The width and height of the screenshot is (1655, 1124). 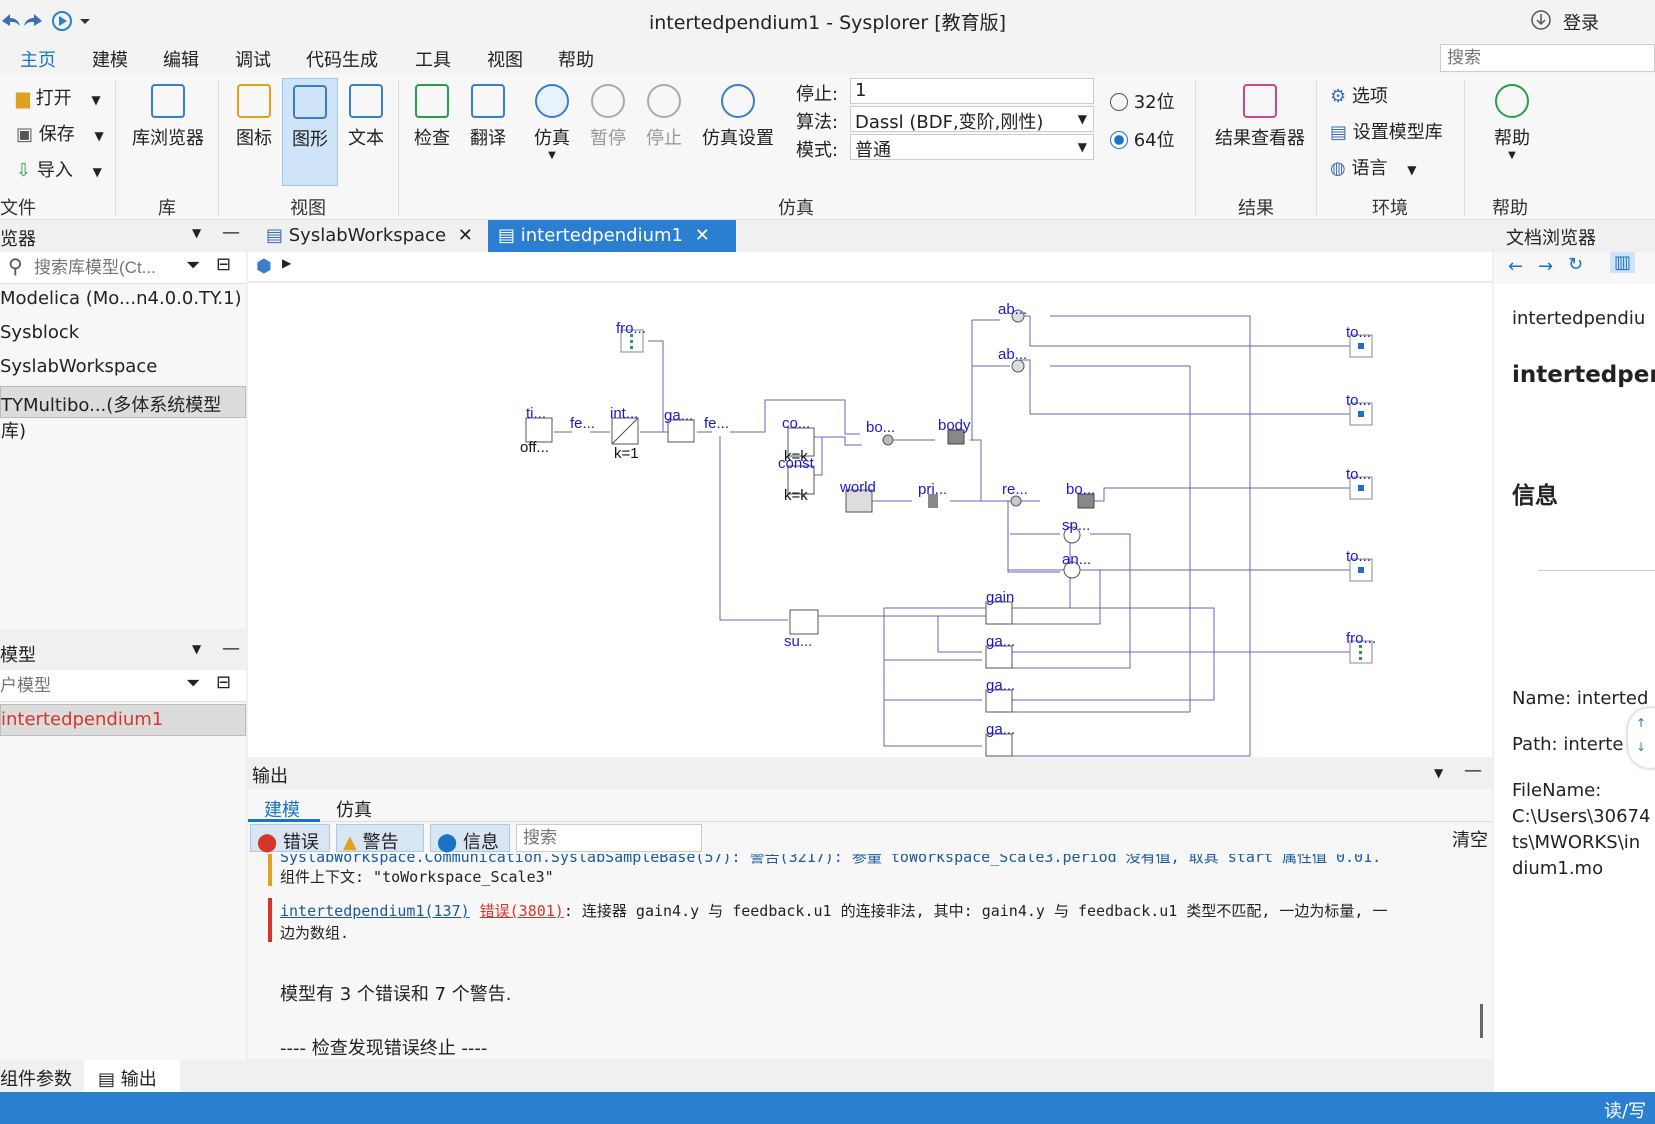 I want to click on sim-settings-button: 仿真设置, so click(x=738, y=117).